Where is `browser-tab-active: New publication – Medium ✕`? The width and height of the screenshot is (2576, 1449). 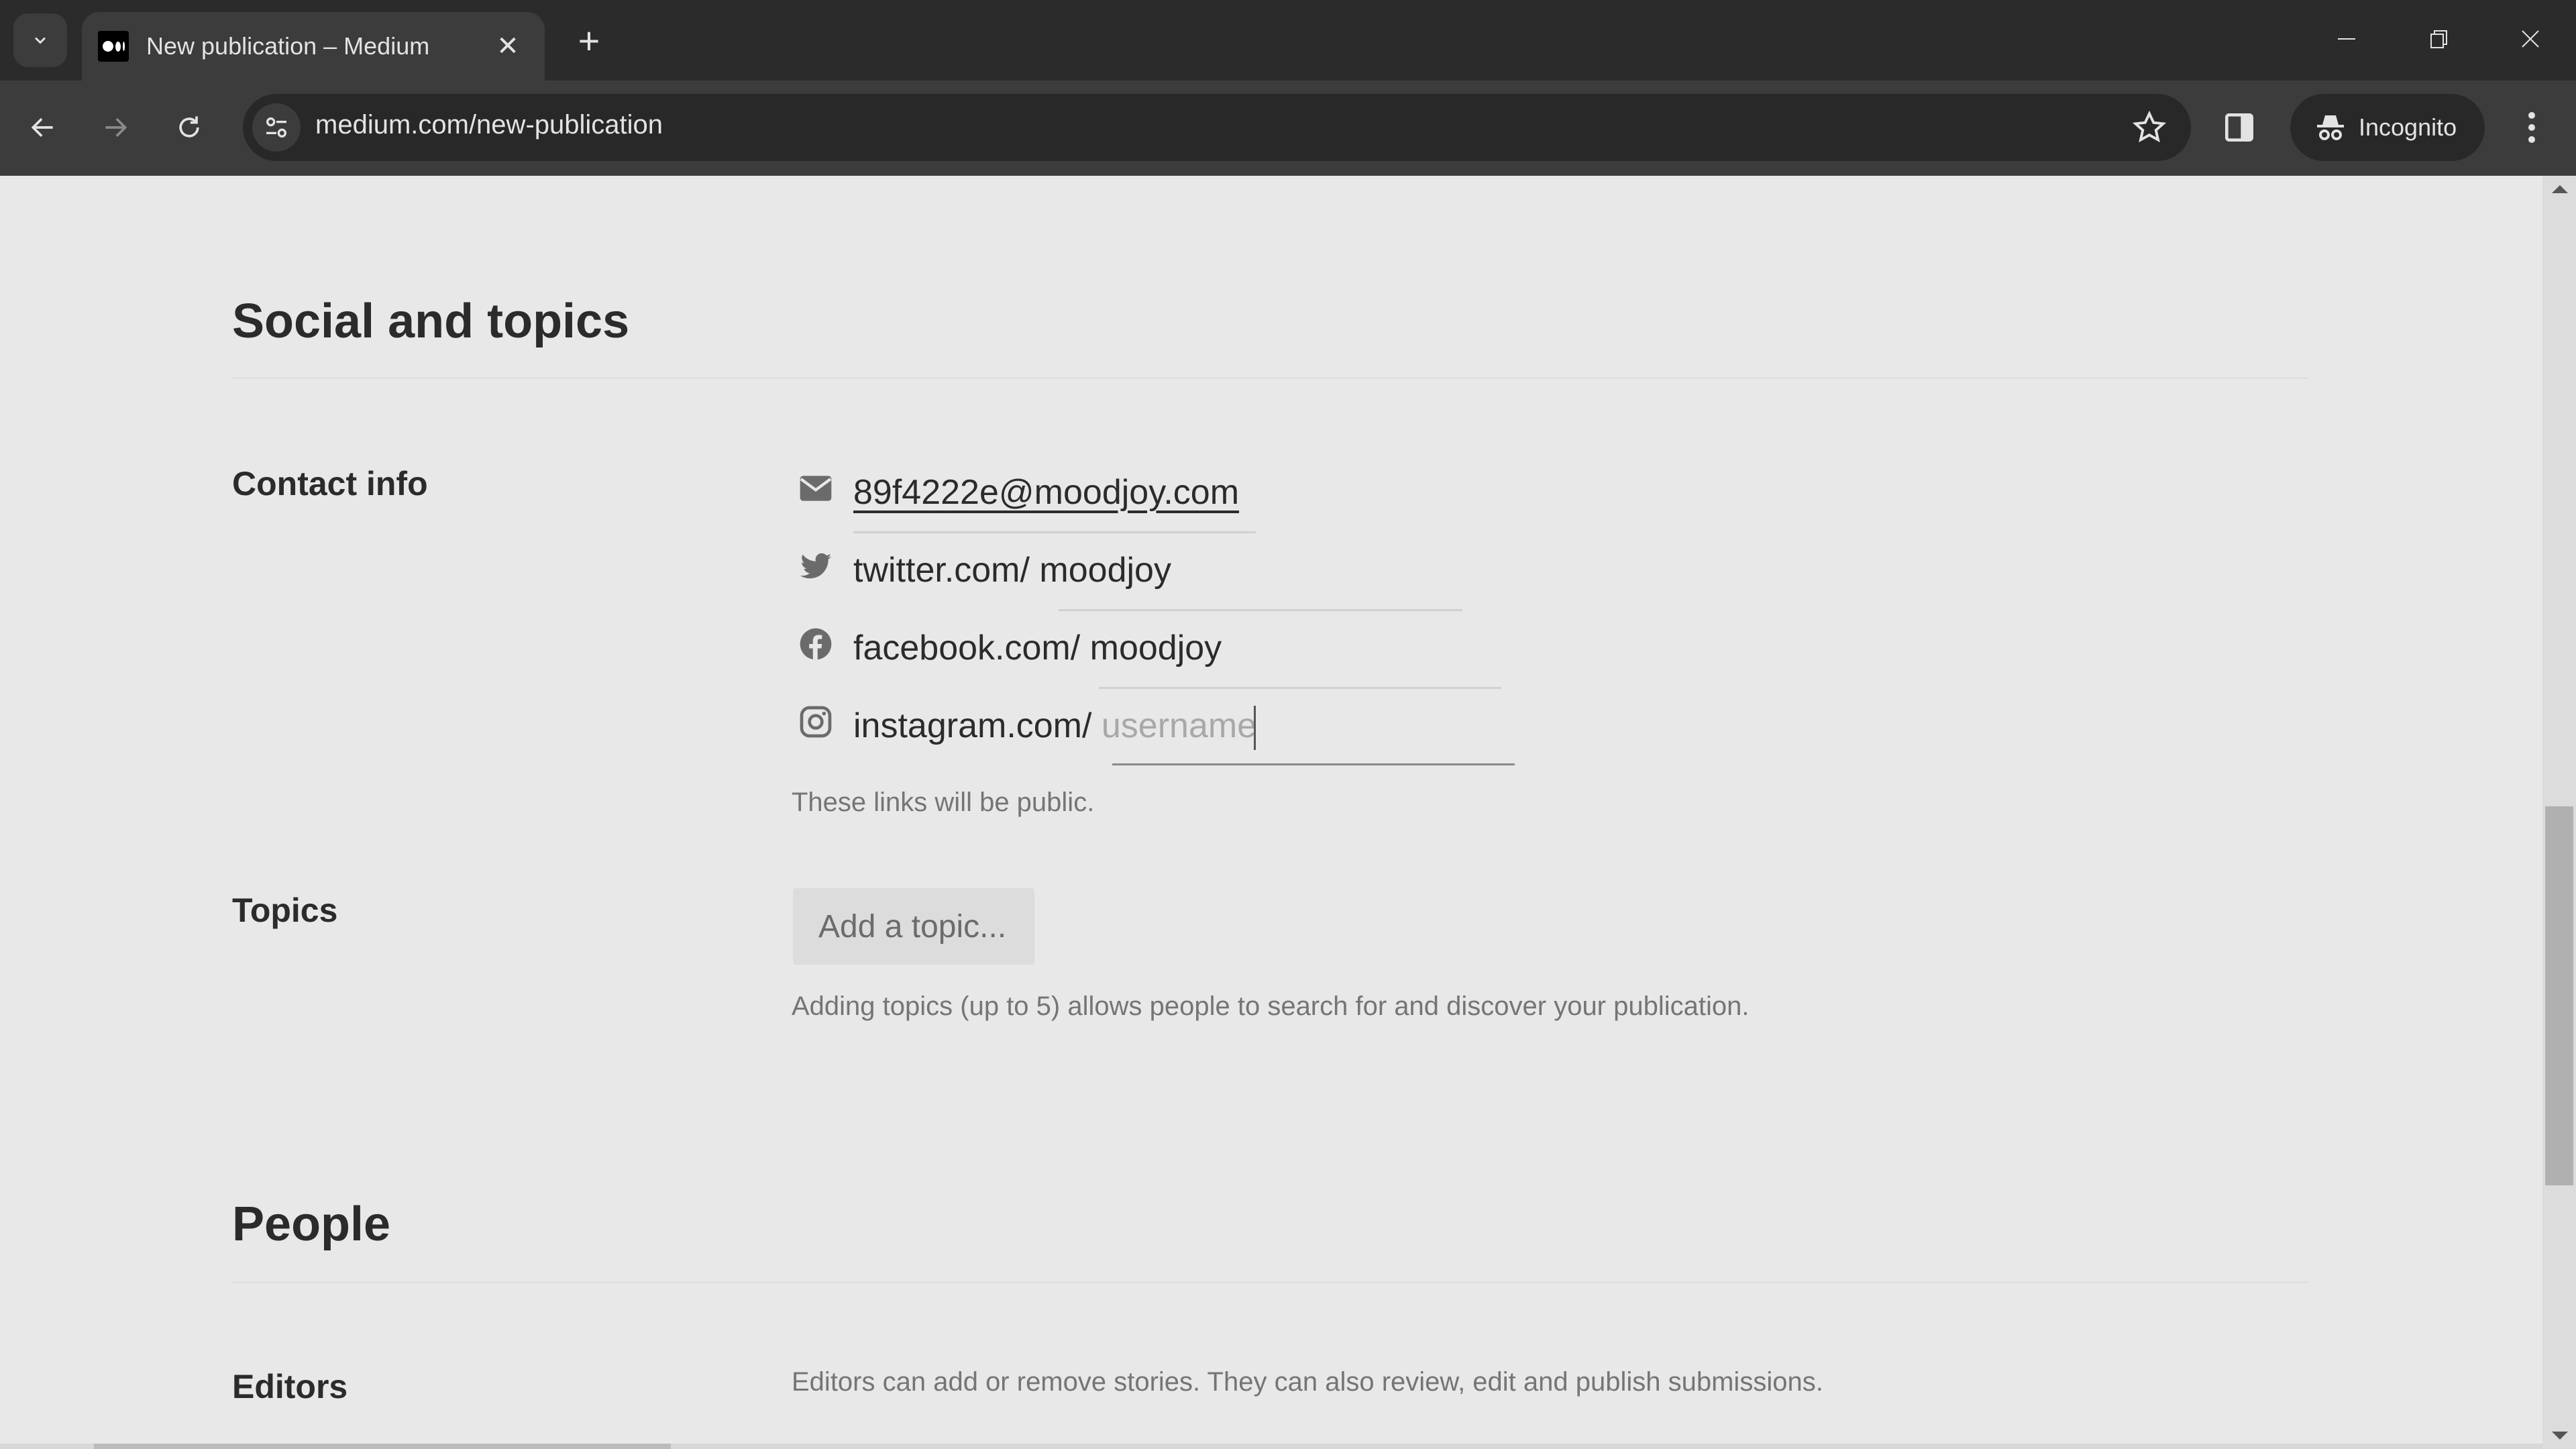 browser-tab-active: New publication – Medium ✕ is located at coordinates (313, 46).